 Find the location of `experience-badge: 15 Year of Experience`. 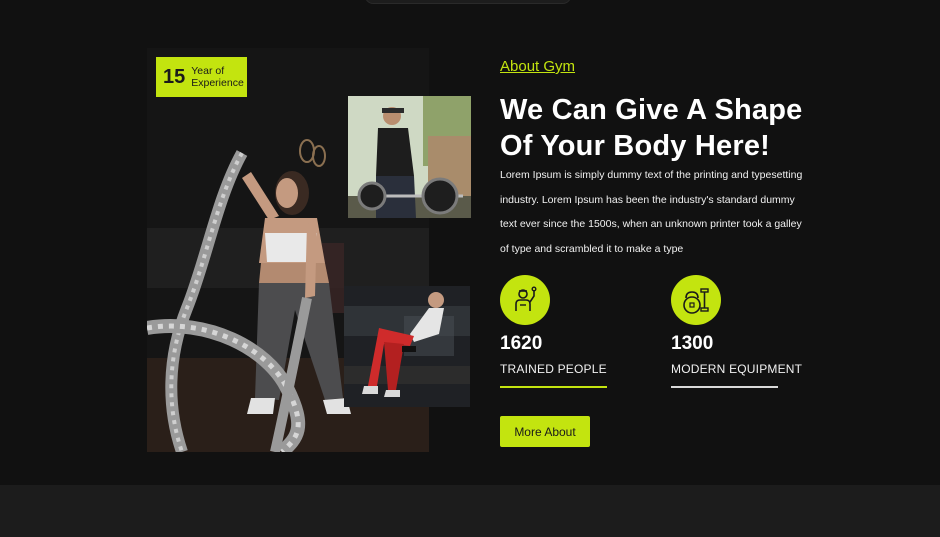

experience-badge: 15 Year of Experience is located at coordinates (201, 77).